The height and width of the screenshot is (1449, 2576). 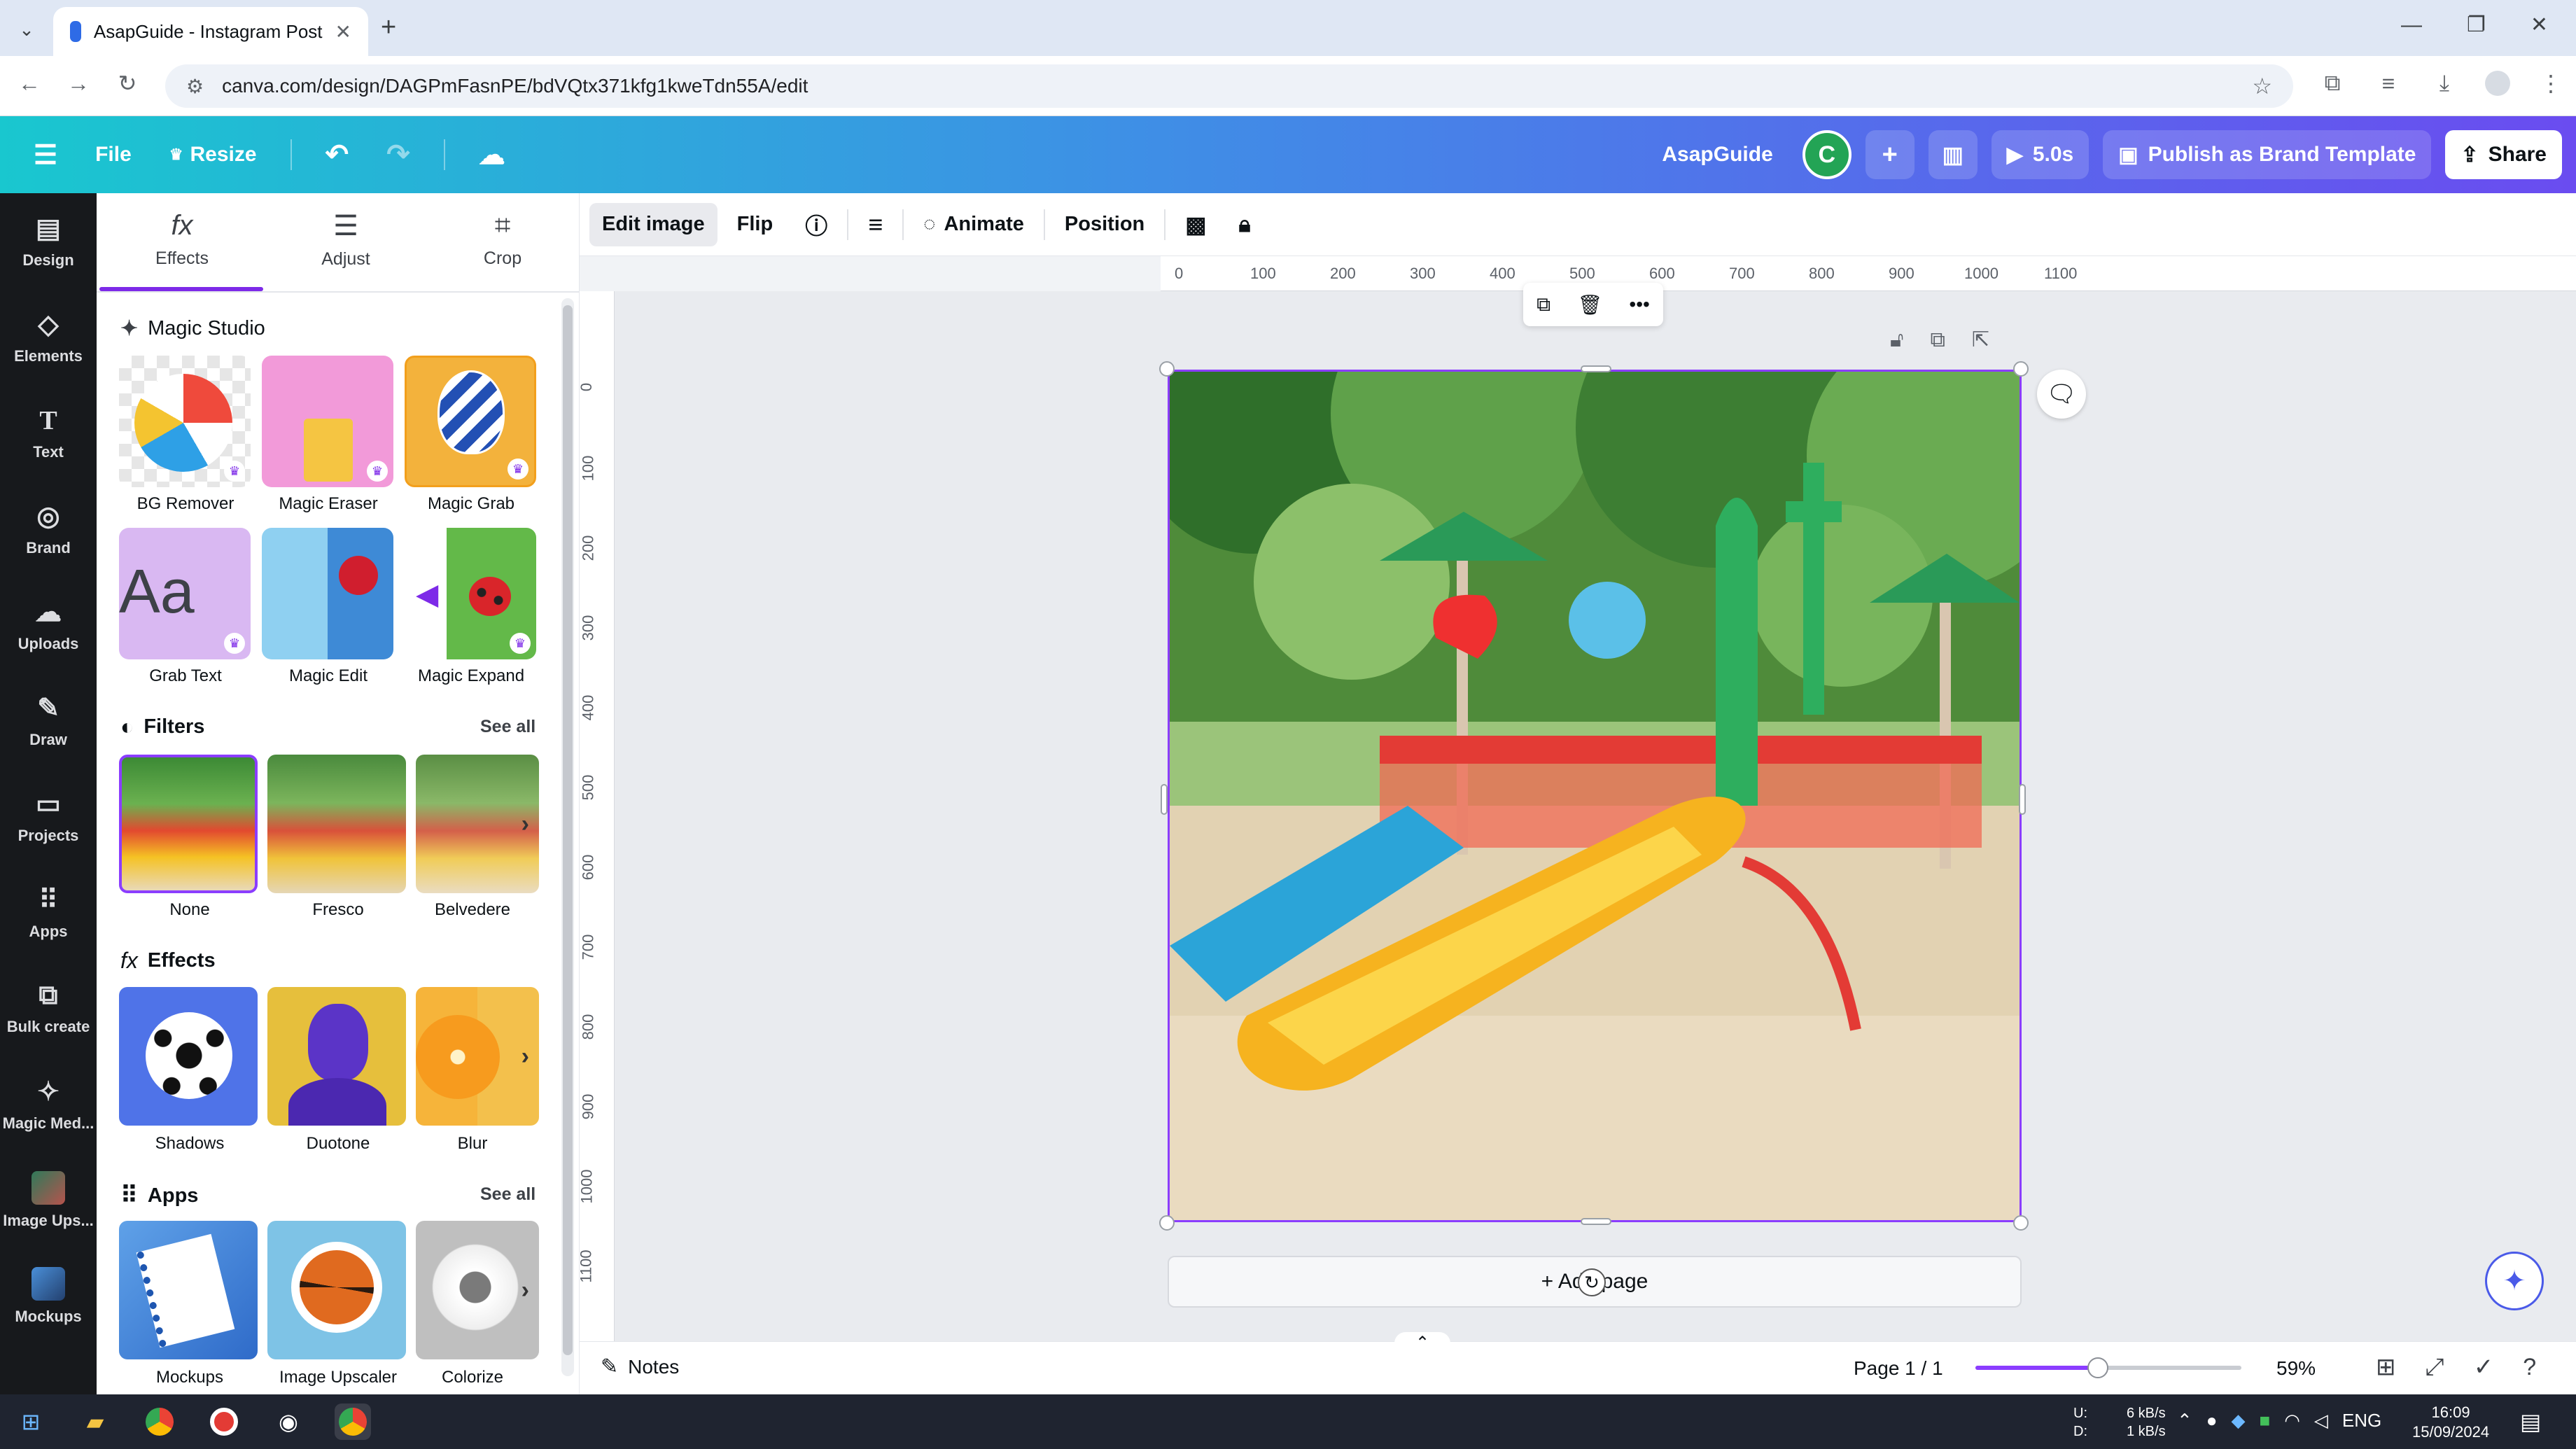 I want to click on forward-arrow-icon: →, so click(x=78, y=84).